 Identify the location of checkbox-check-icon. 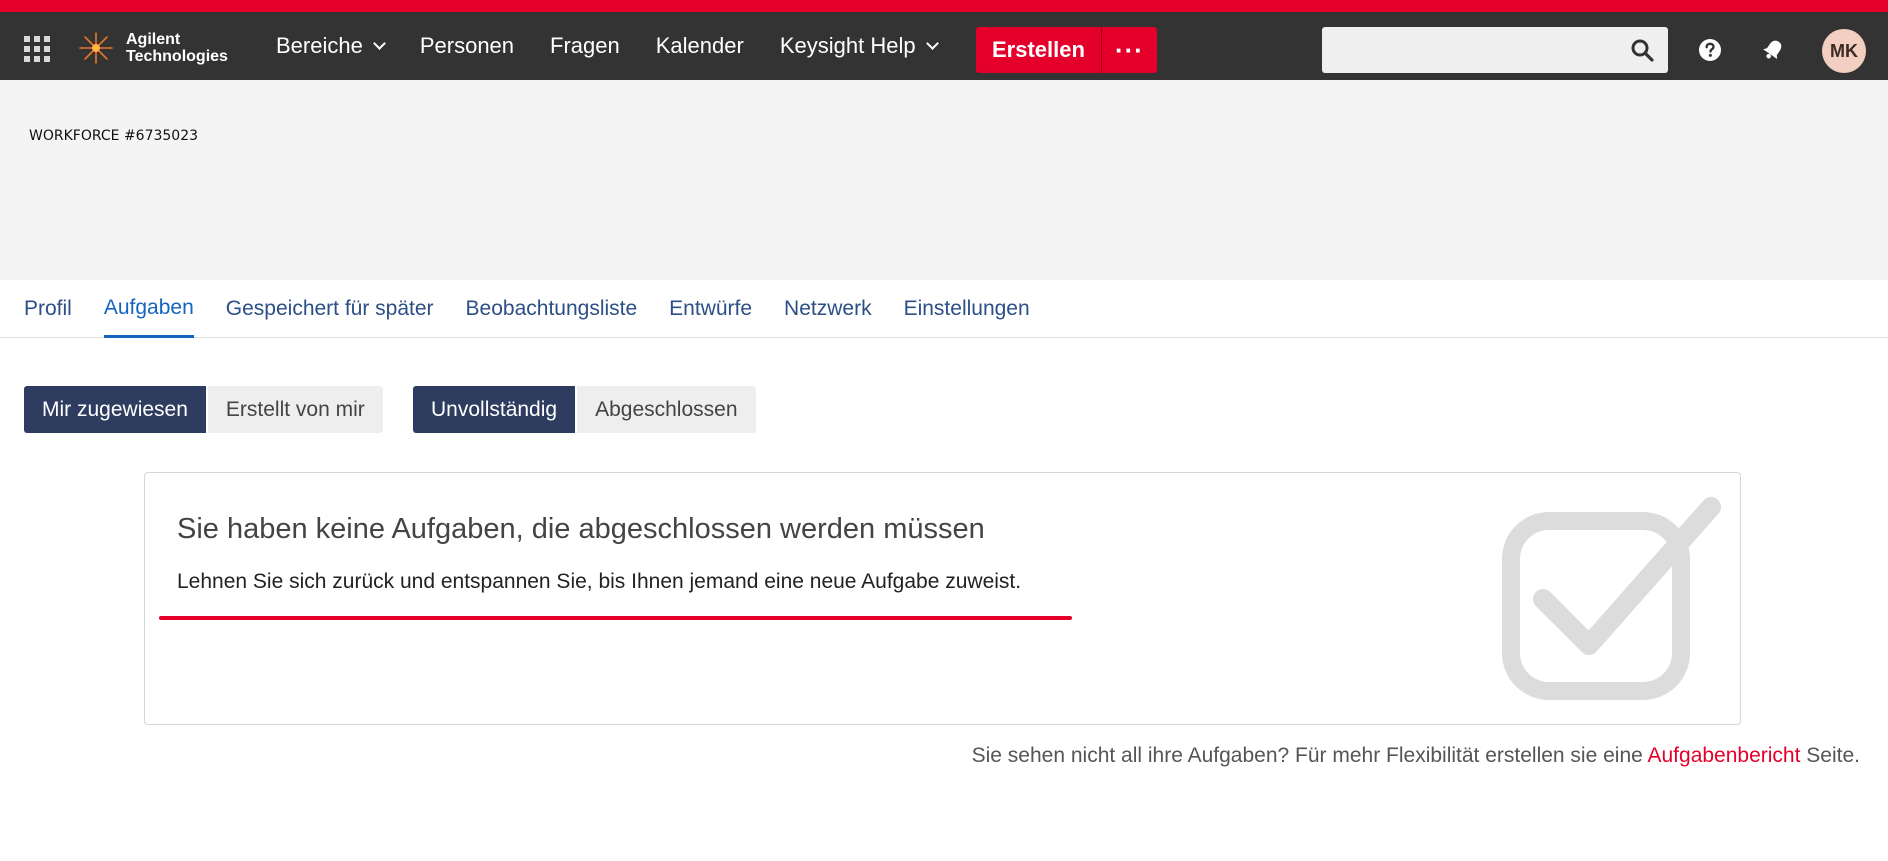
(1611, 598).